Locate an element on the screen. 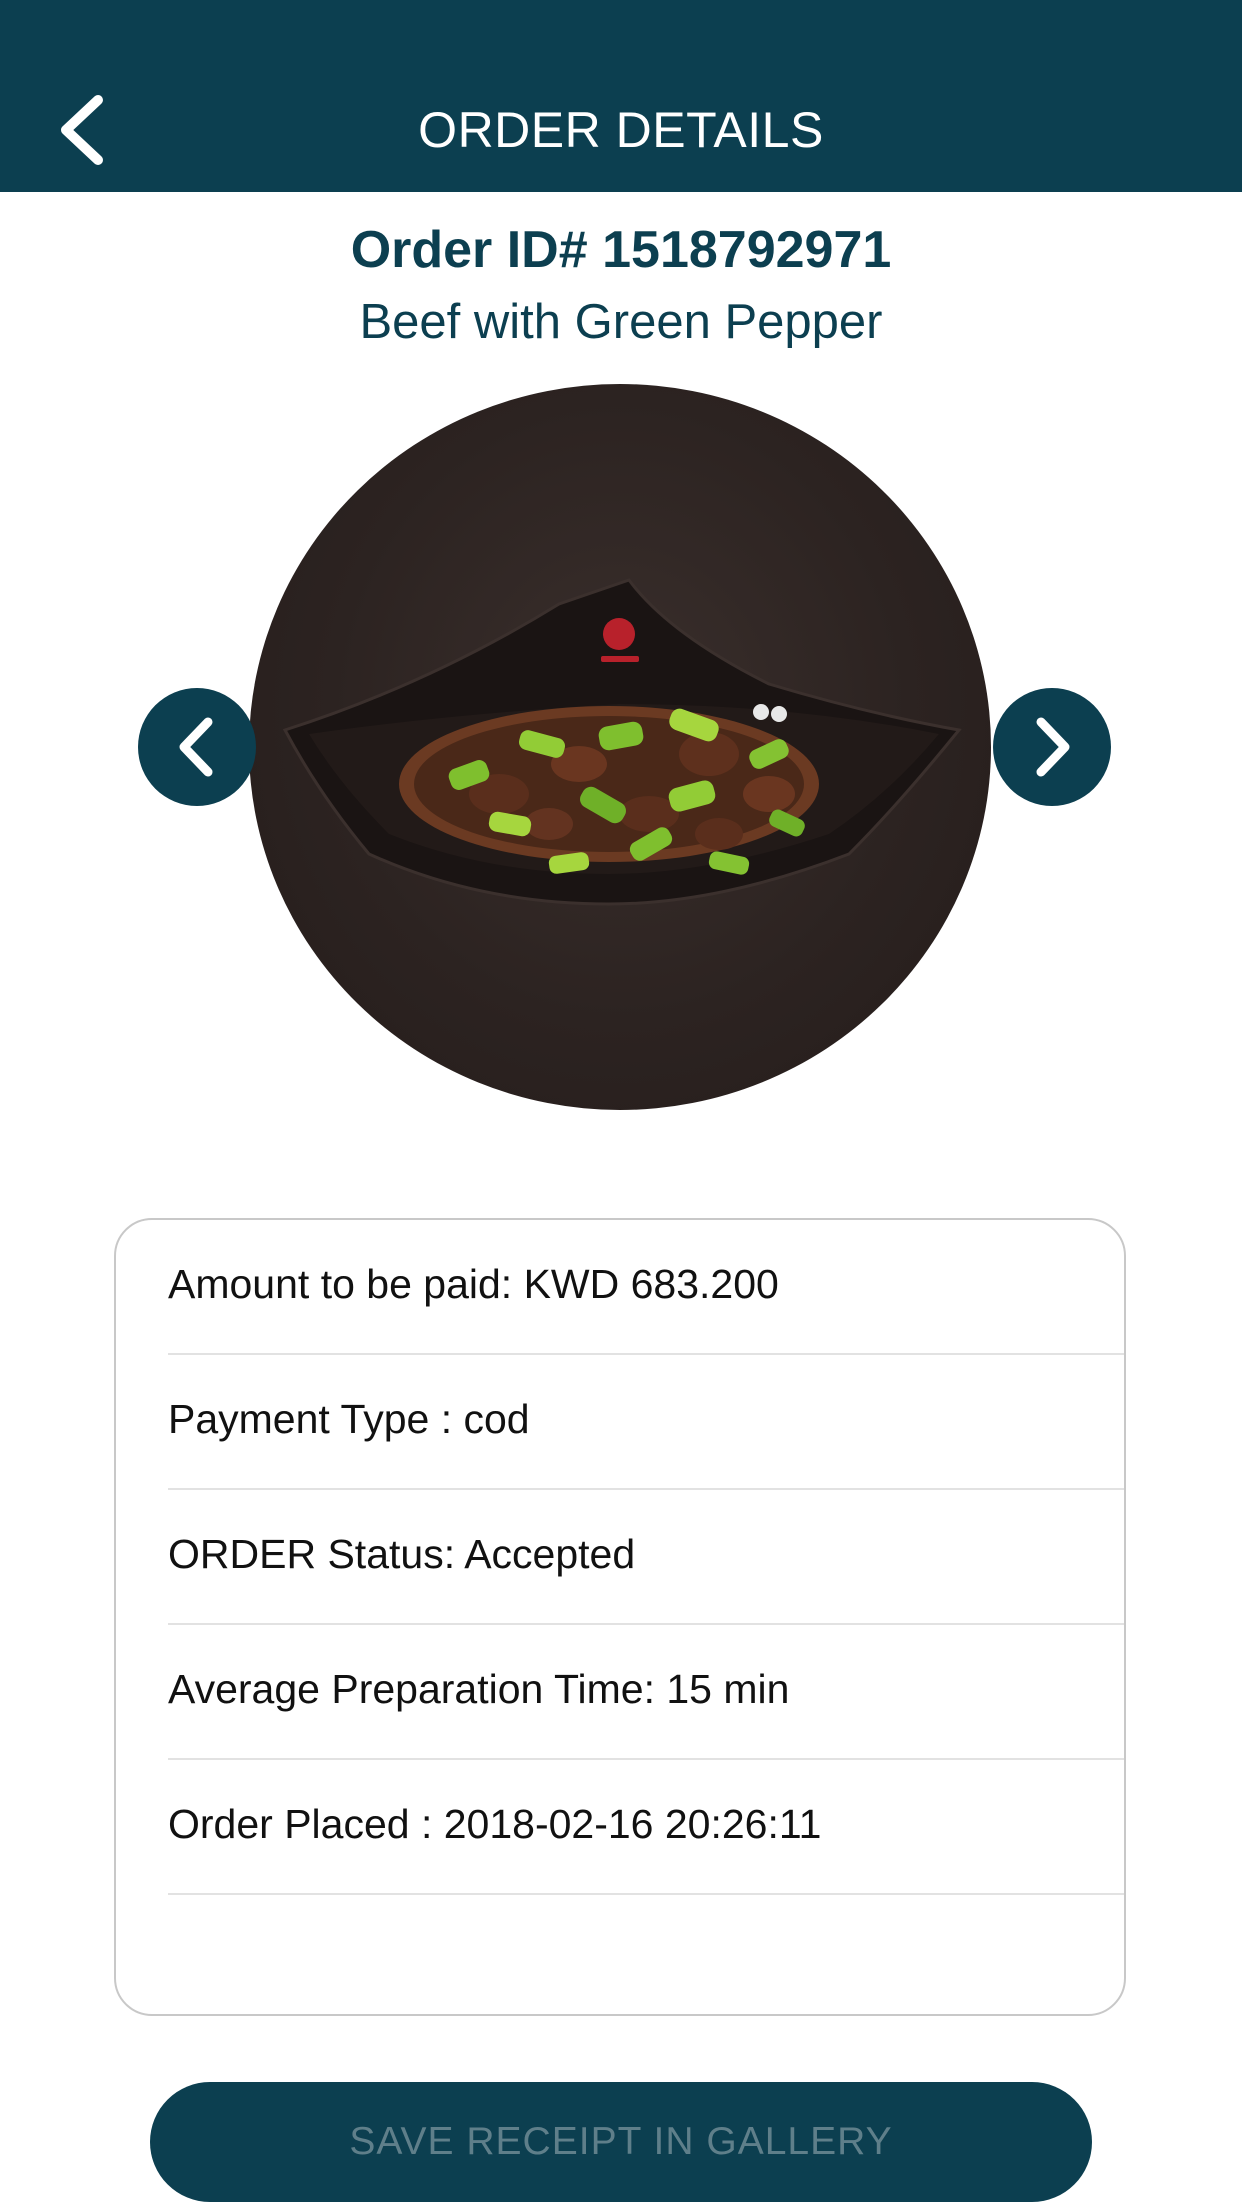  food-photo-illustration is located at coordinates (622, 742).